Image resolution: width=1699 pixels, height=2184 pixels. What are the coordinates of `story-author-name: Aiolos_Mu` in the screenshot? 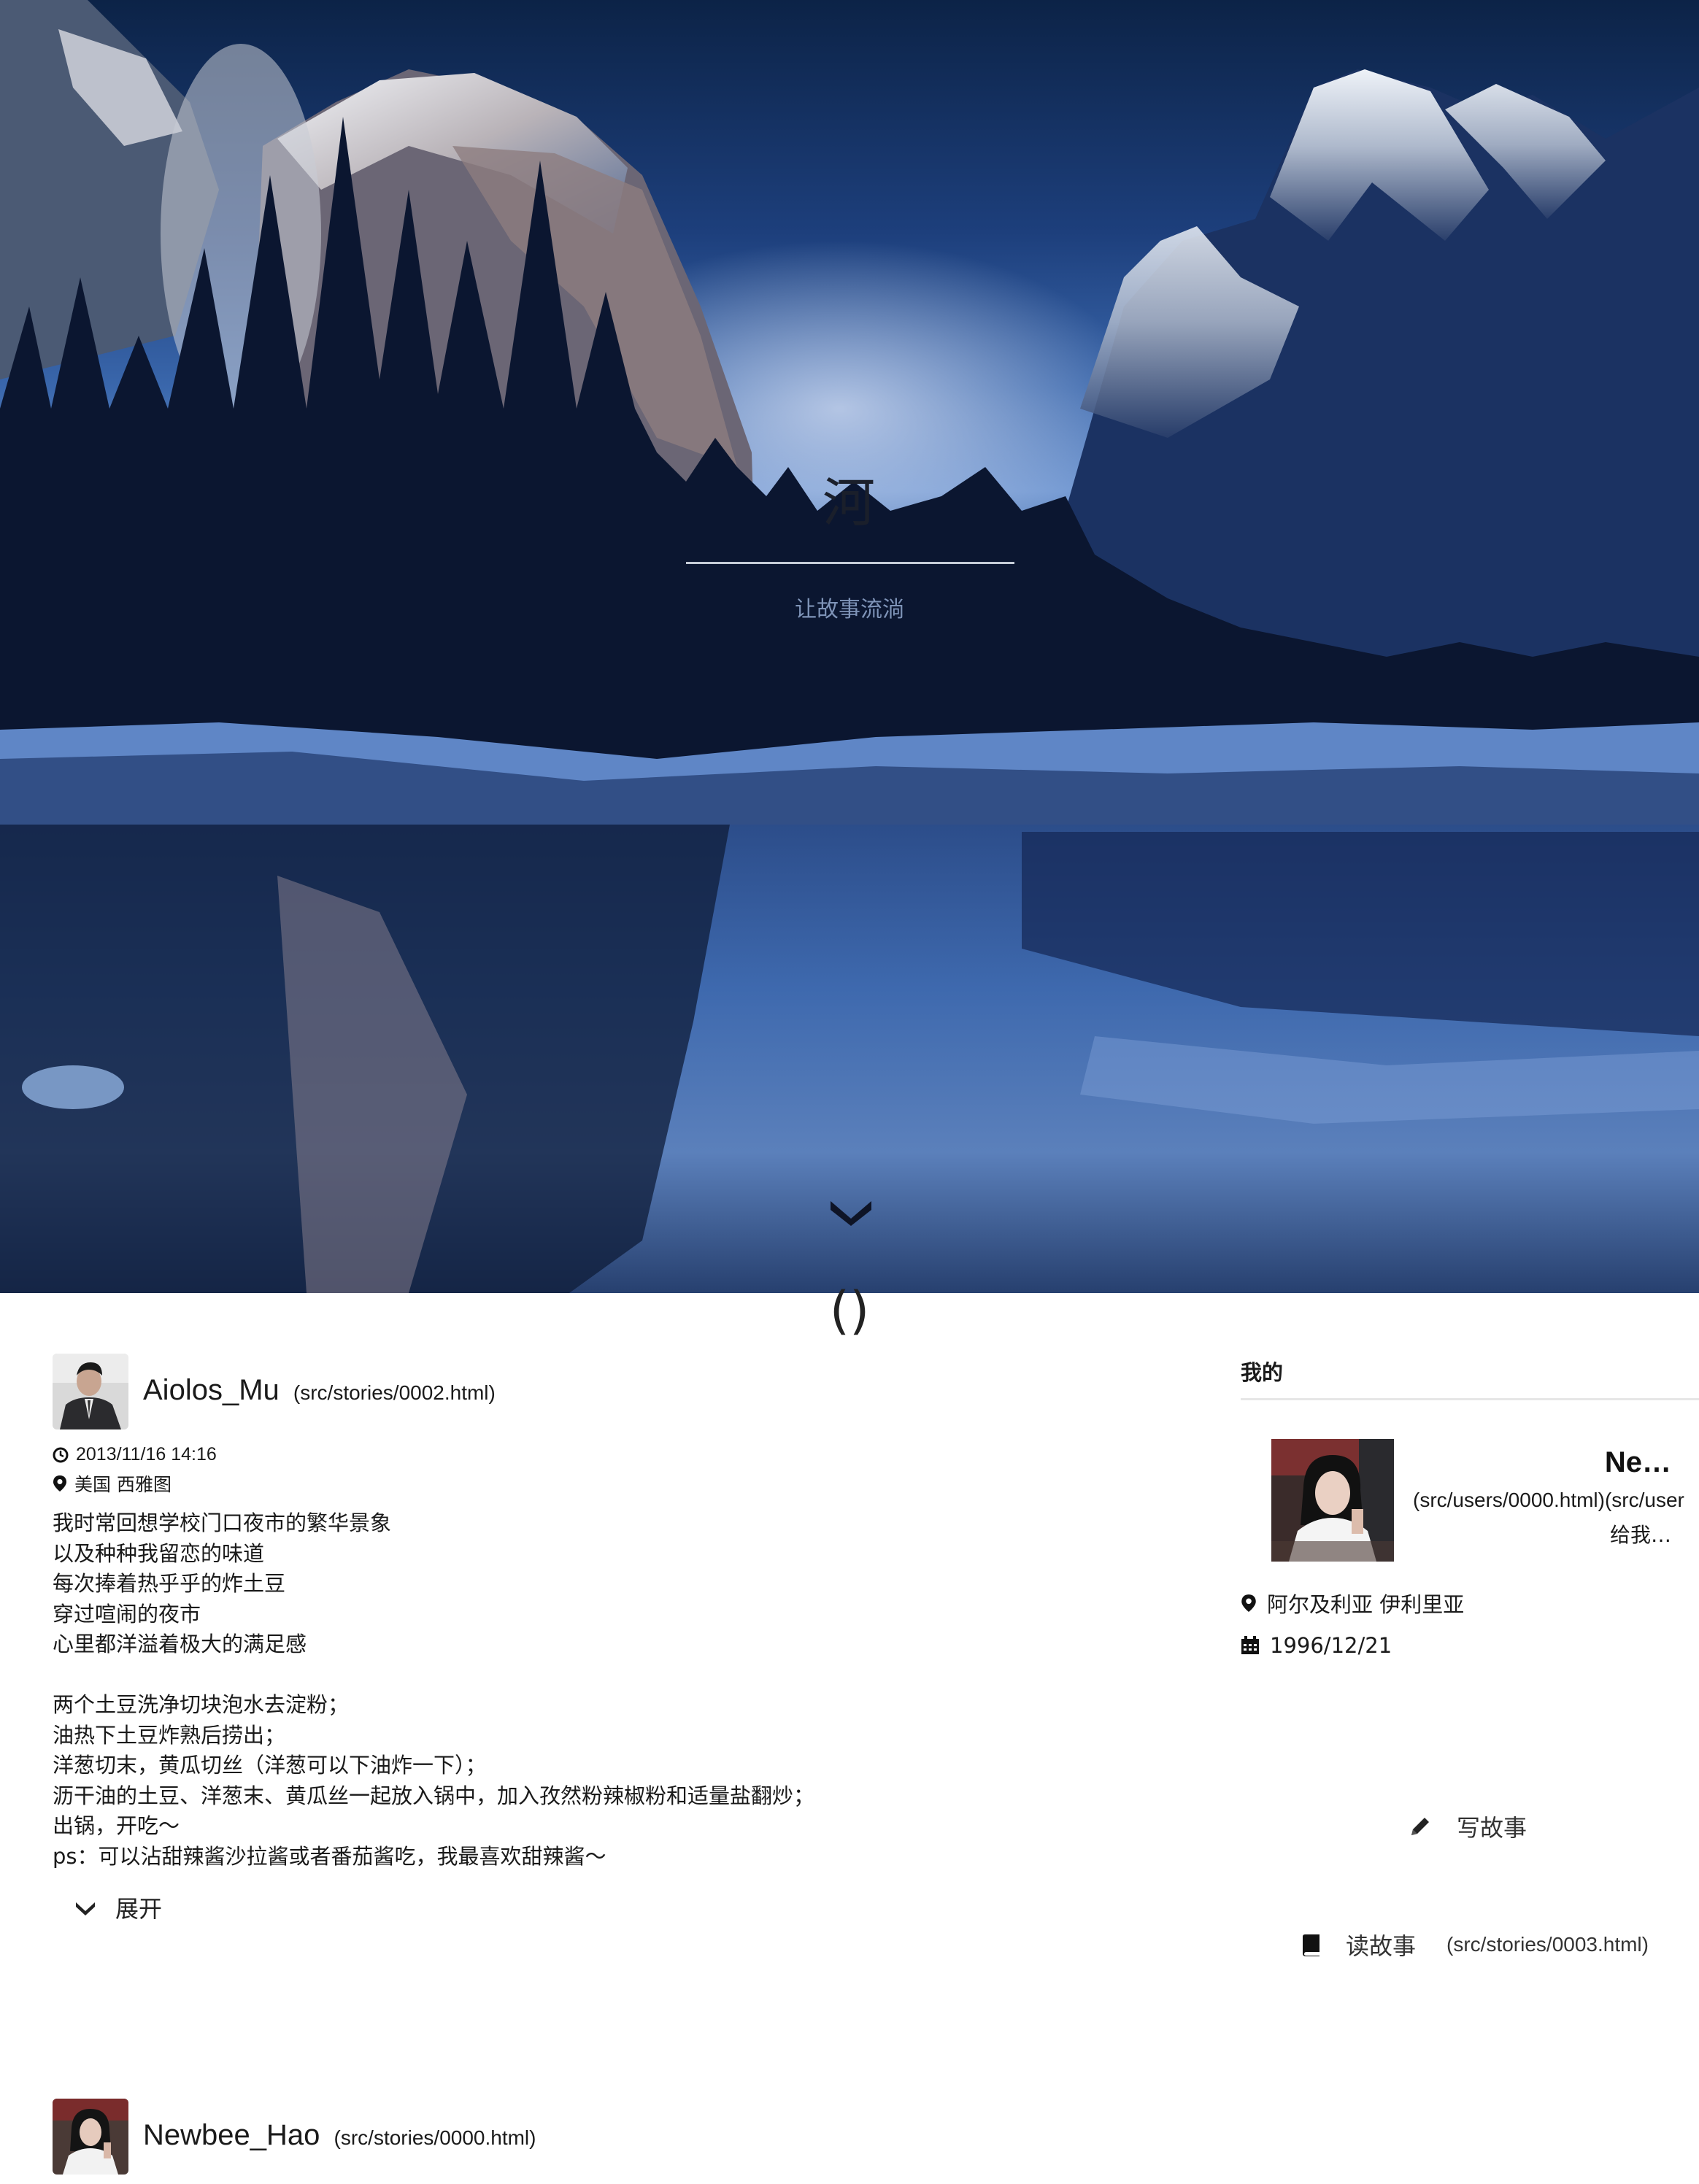 It's located at (211, 1390).